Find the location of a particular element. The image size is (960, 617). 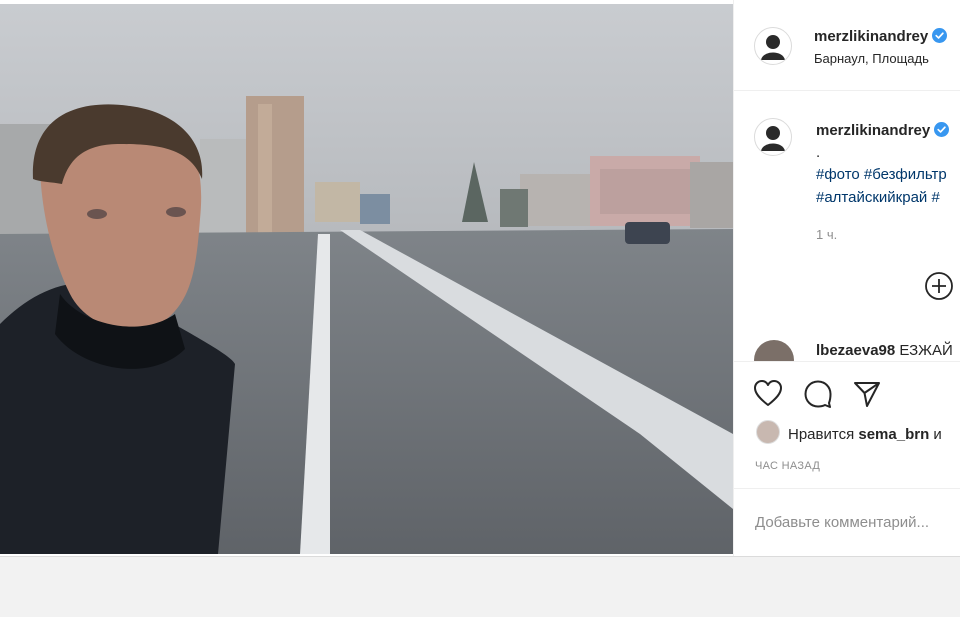

likes-prefix: Нравится is located at coordinates (821, 434).